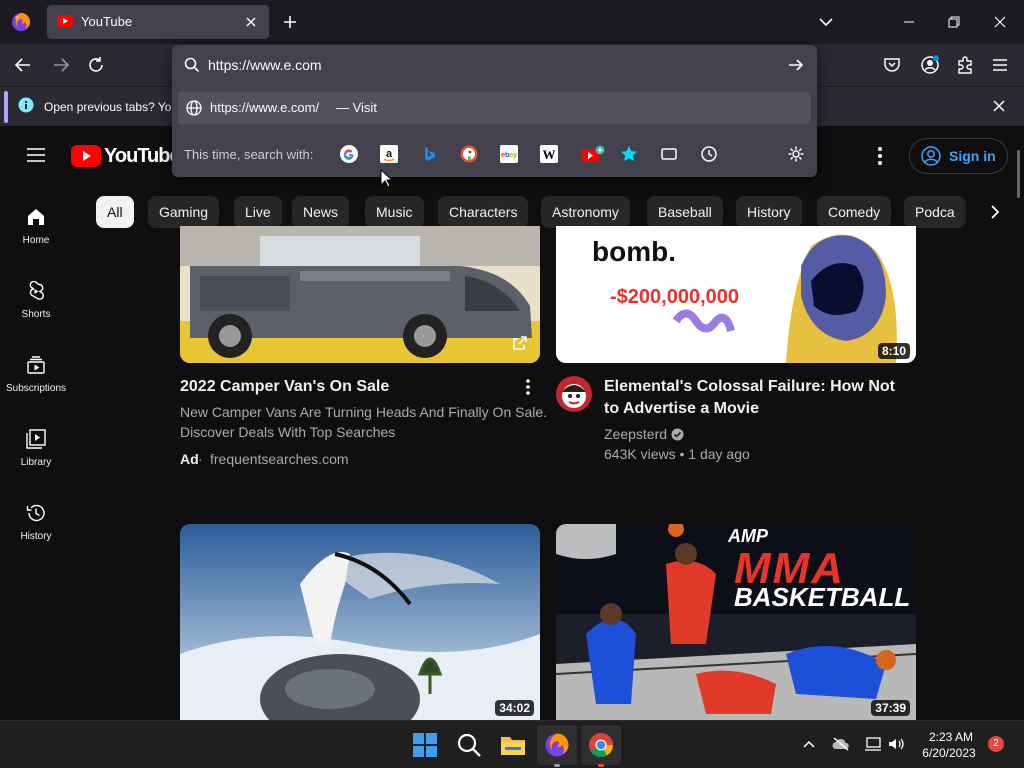  Describe the element at coordinates (429, 154) in the screenshot. I see `bing-engine-icon` at that location.